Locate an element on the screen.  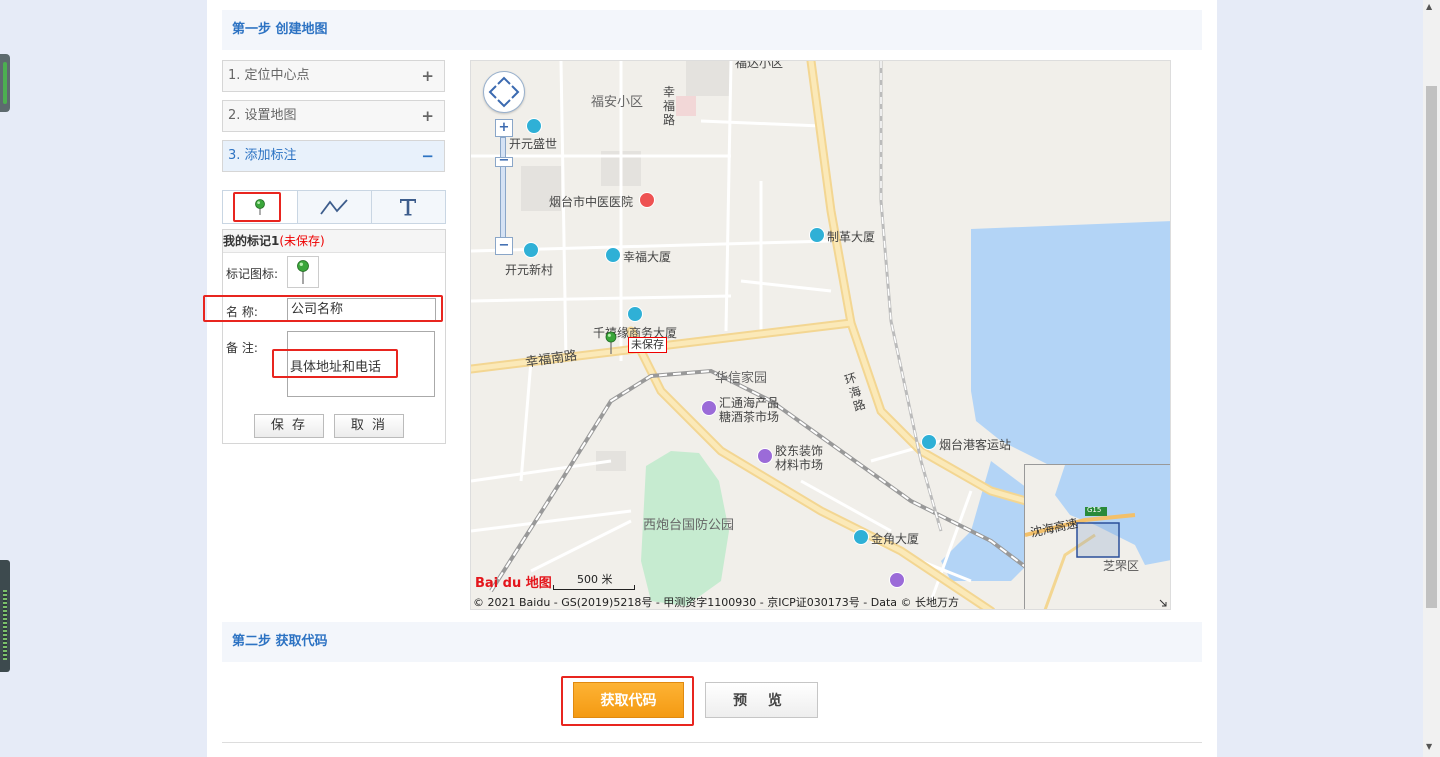
step2-header: 第二步 获取代码 is located at coordinates (712, 642).